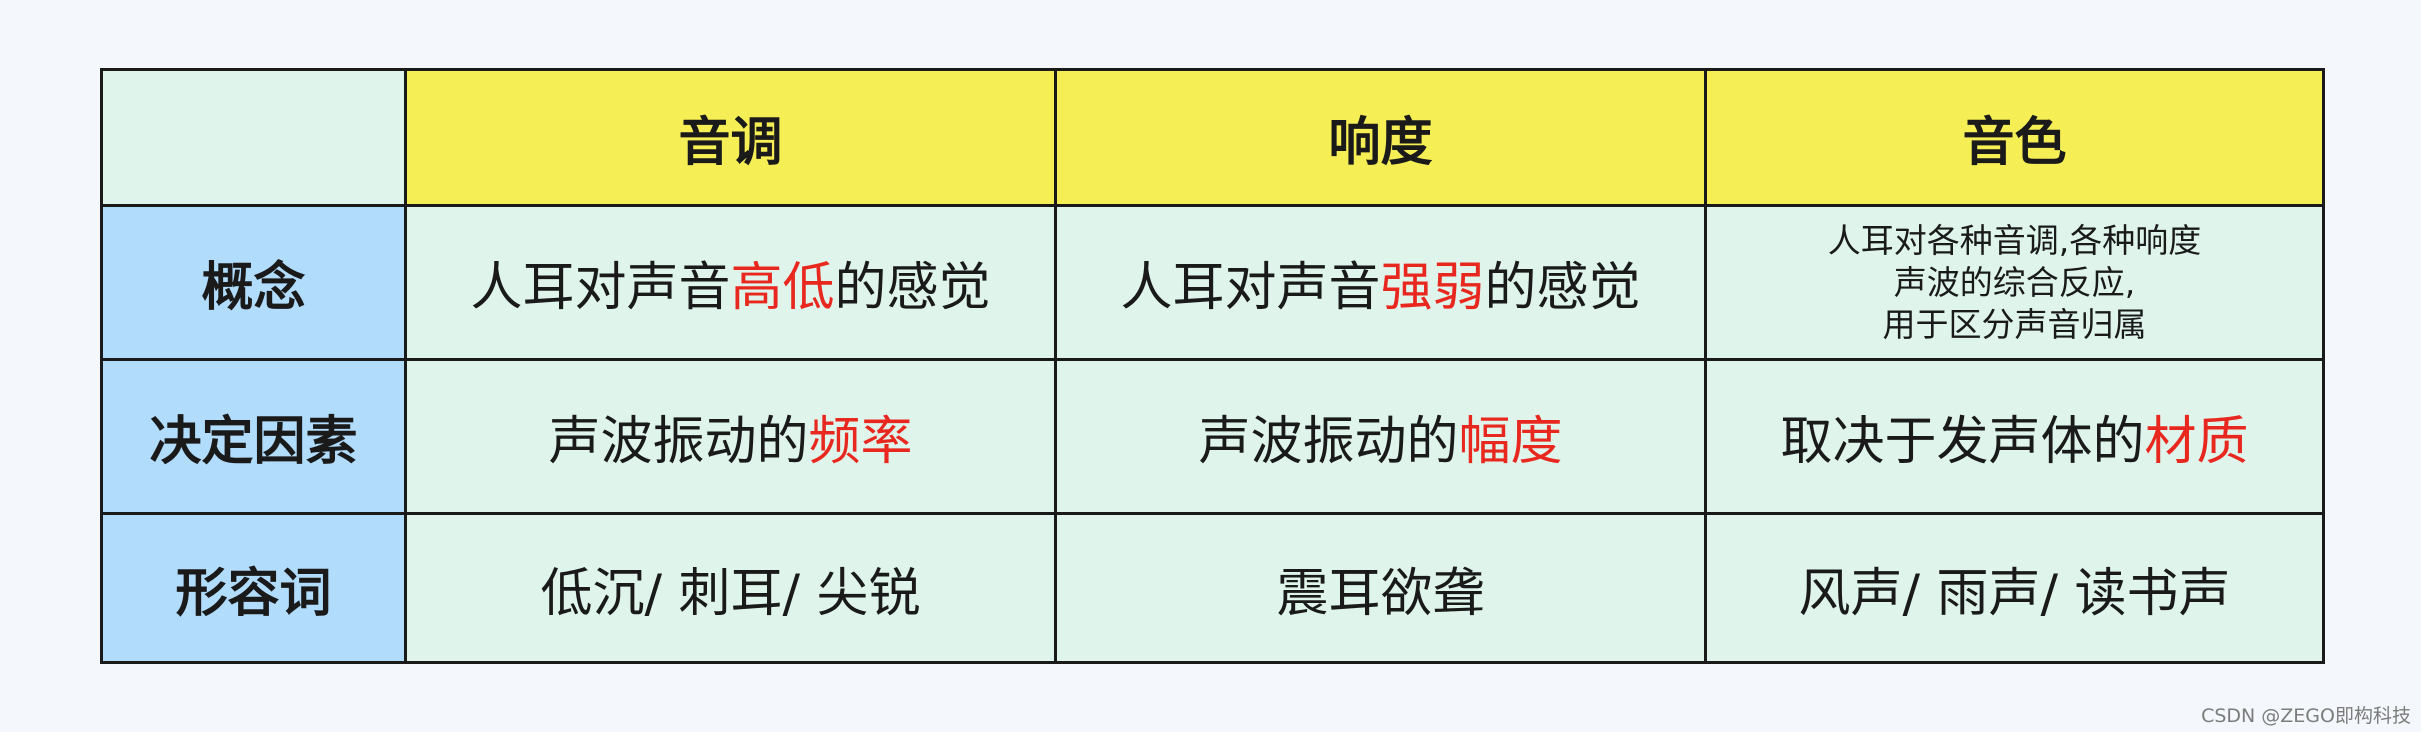 The width and height of the screenshot is (2421, 732). What do you see at coordinates (2014, 137) in the screenshot?
I see `column-header-timbre: 音色` at bounding box center [2014, 137].